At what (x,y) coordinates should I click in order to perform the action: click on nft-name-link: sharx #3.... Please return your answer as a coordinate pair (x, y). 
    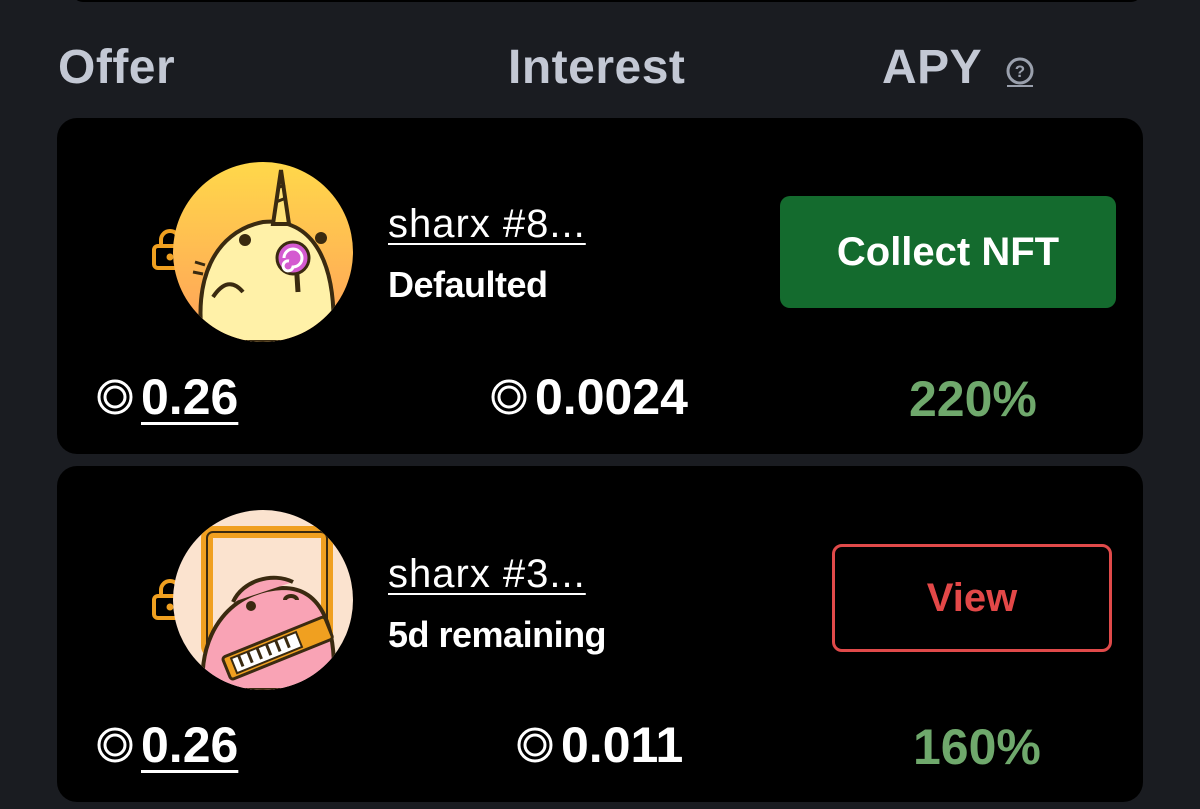
    Looking at the image, I should click on (487, 574).